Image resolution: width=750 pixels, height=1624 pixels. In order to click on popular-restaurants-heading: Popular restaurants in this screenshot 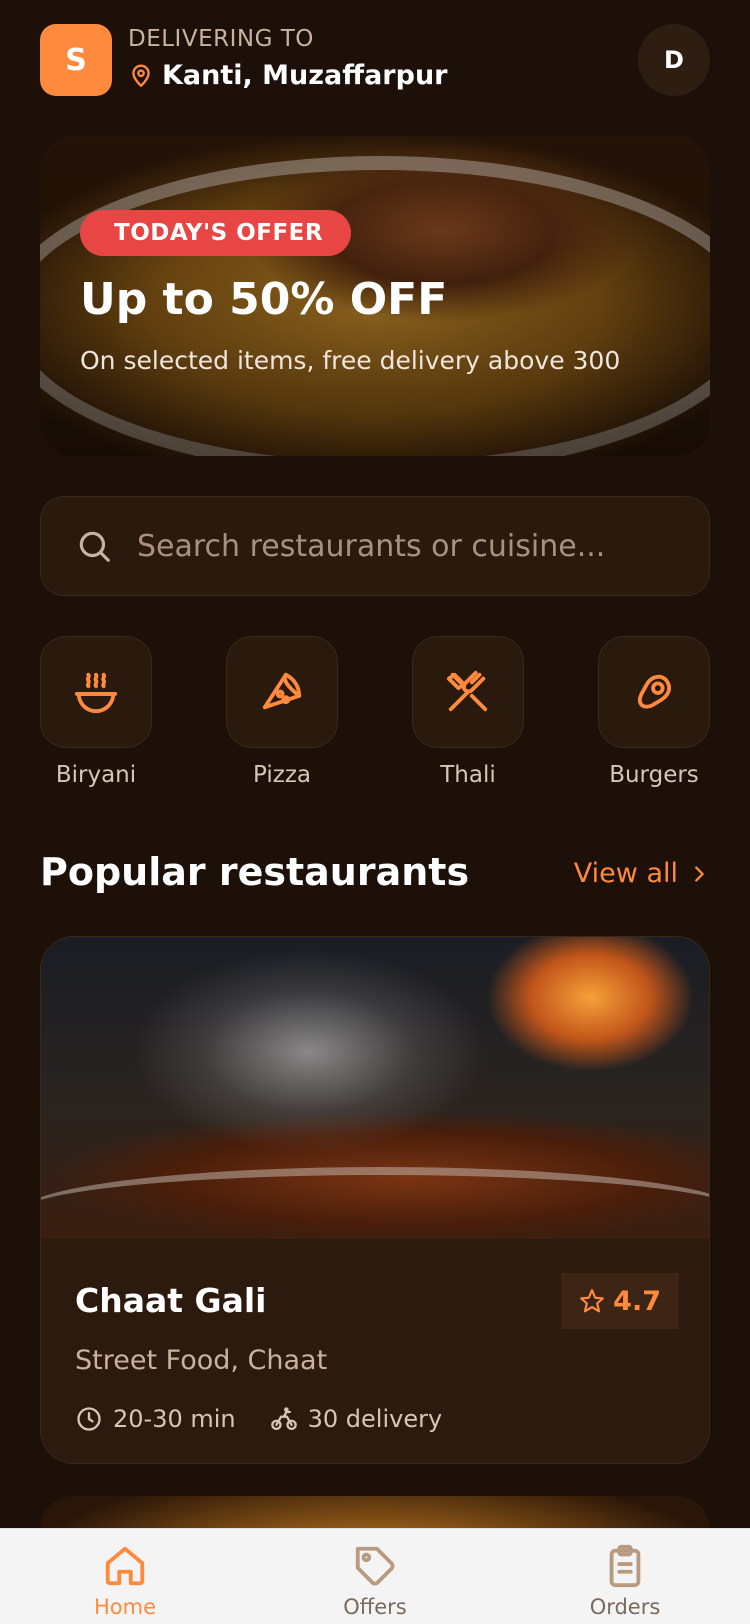, I will do `click(255, 872)`.